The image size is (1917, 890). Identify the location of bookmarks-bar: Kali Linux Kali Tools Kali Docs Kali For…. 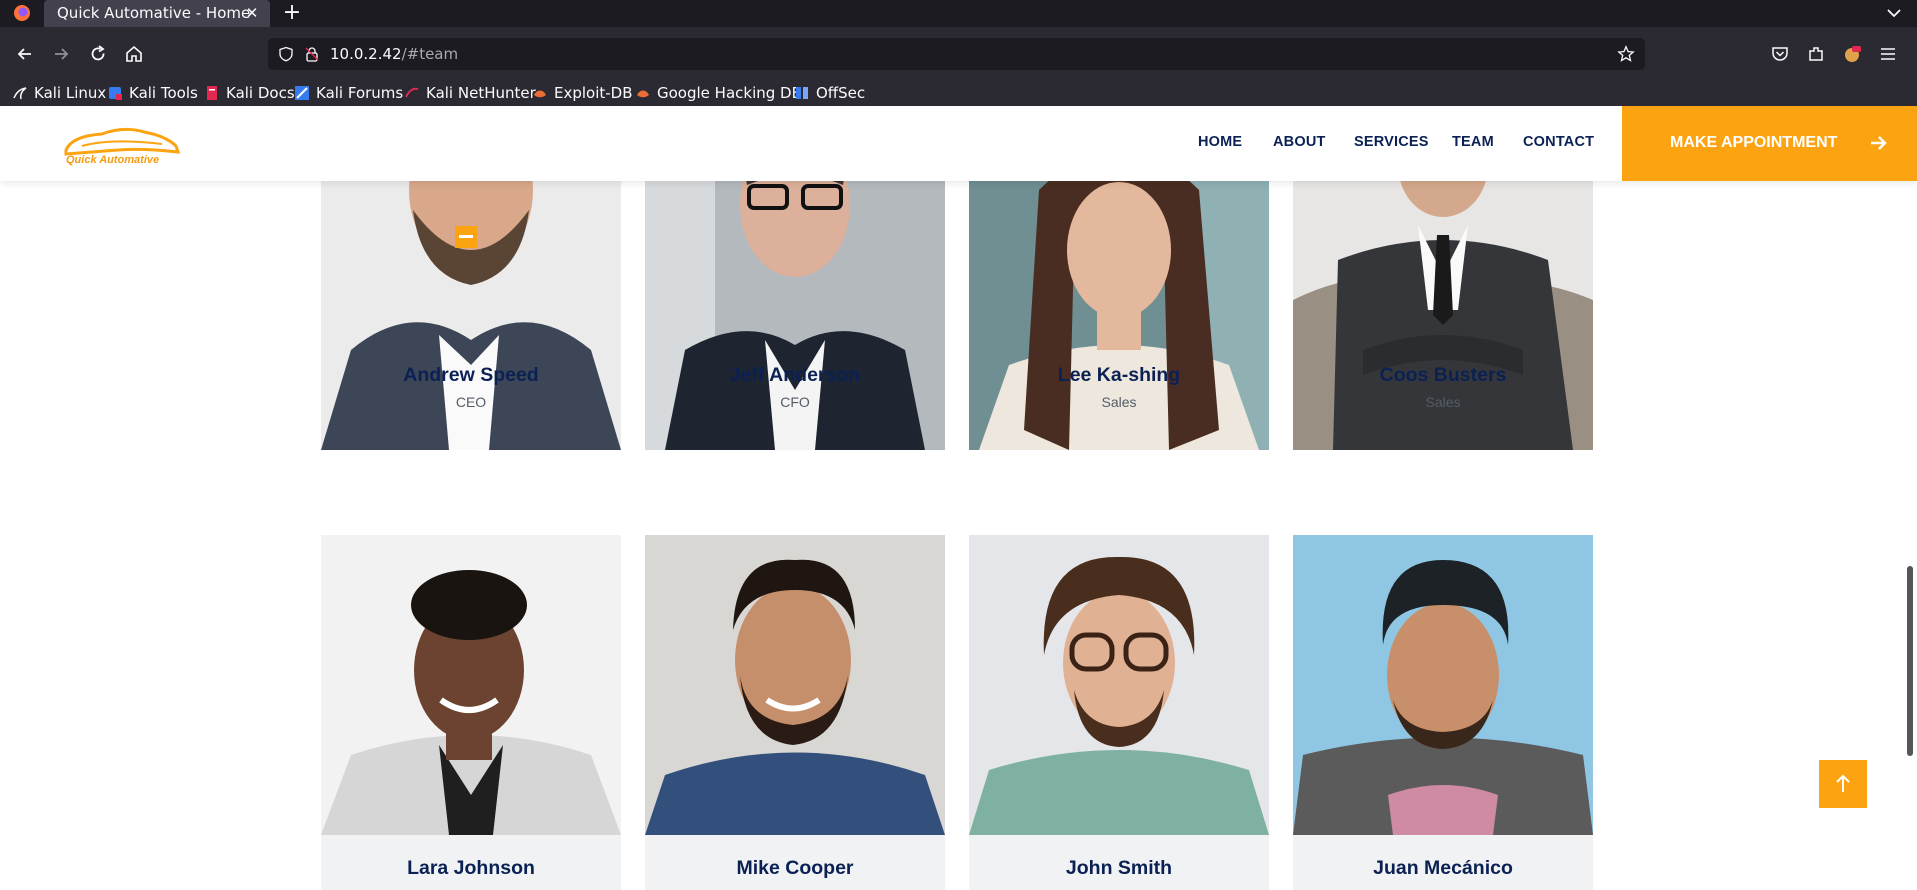
(958, 93).